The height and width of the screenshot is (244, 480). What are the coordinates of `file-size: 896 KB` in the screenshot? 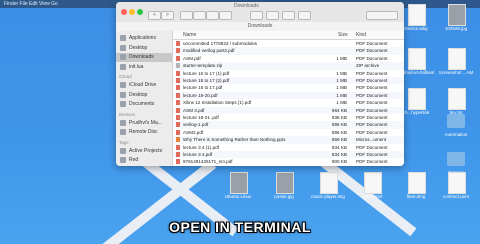 It's located at (339, 125).